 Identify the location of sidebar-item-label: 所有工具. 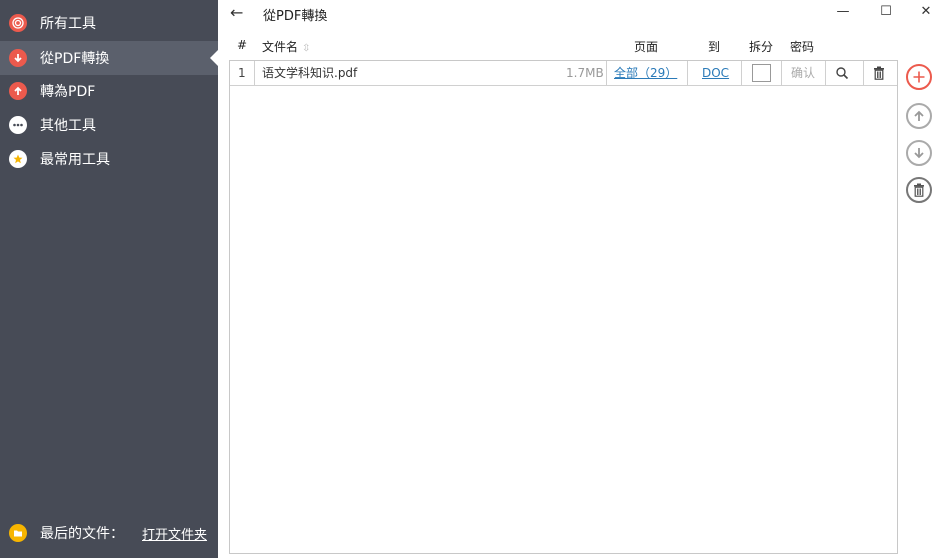
(68, 24).